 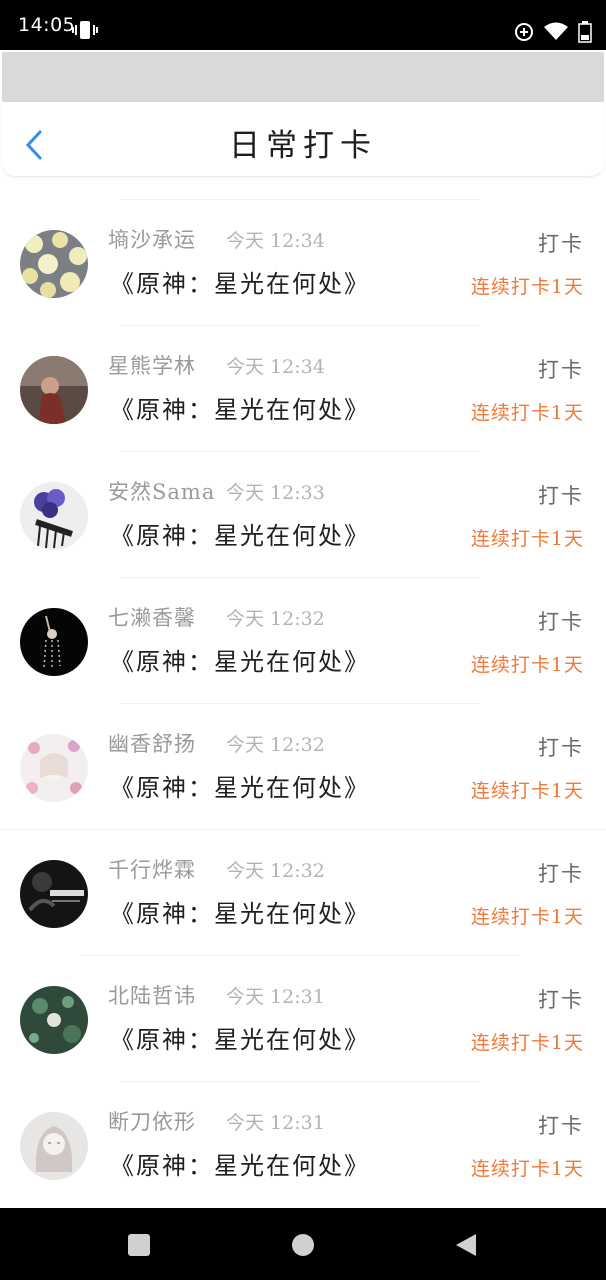 I want to click on user-name: 断刀依形, so click(x=152, y=1122).